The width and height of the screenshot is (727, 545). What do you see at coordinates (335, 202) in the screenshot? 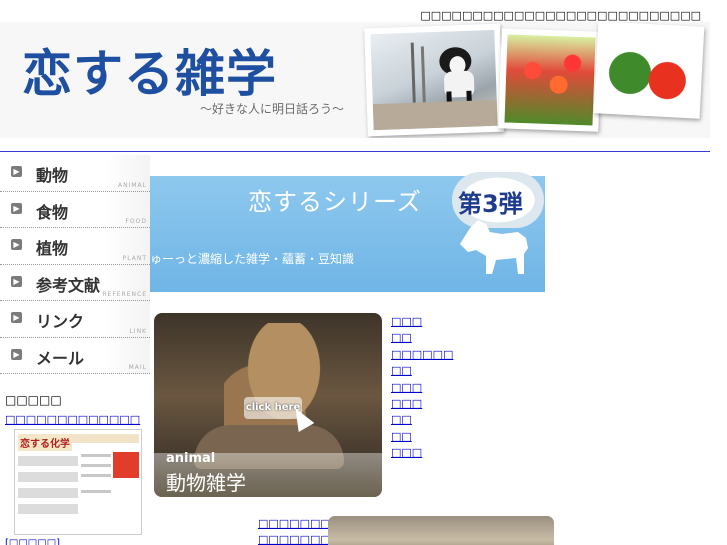
I see `banner-title: 恋するシリーズ` at bounding box center [335, 202].